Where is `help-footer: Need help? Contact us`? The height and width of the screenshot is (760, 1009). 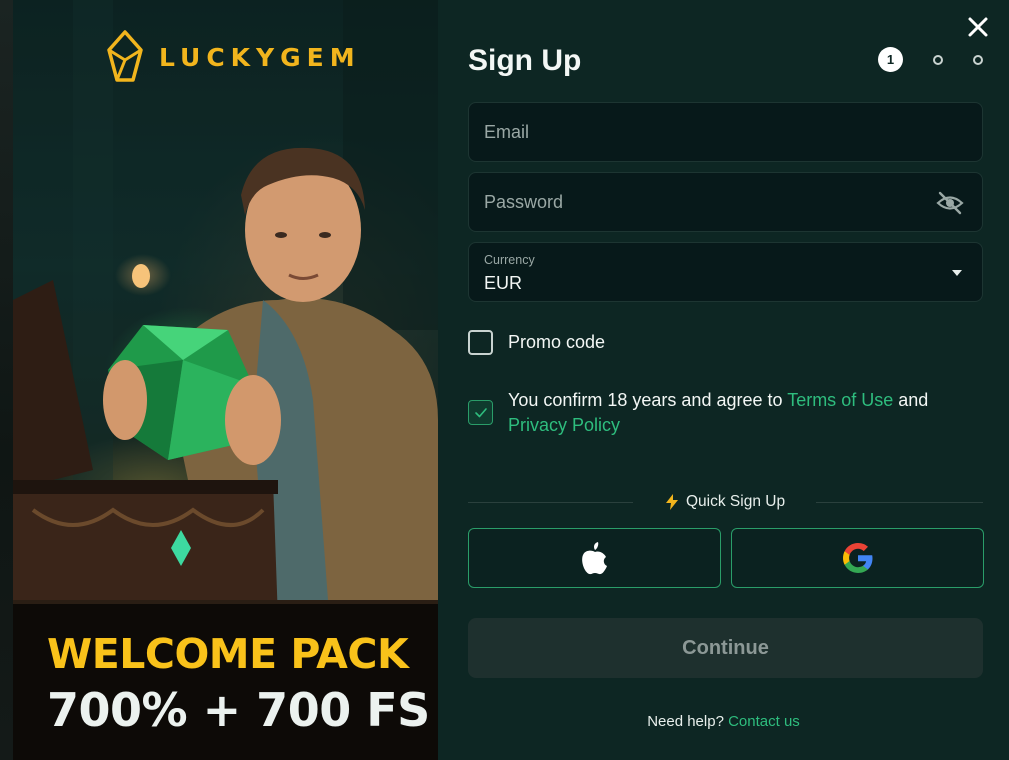 help-footer: Need help? Contact us is located at coordinates (723, 721).